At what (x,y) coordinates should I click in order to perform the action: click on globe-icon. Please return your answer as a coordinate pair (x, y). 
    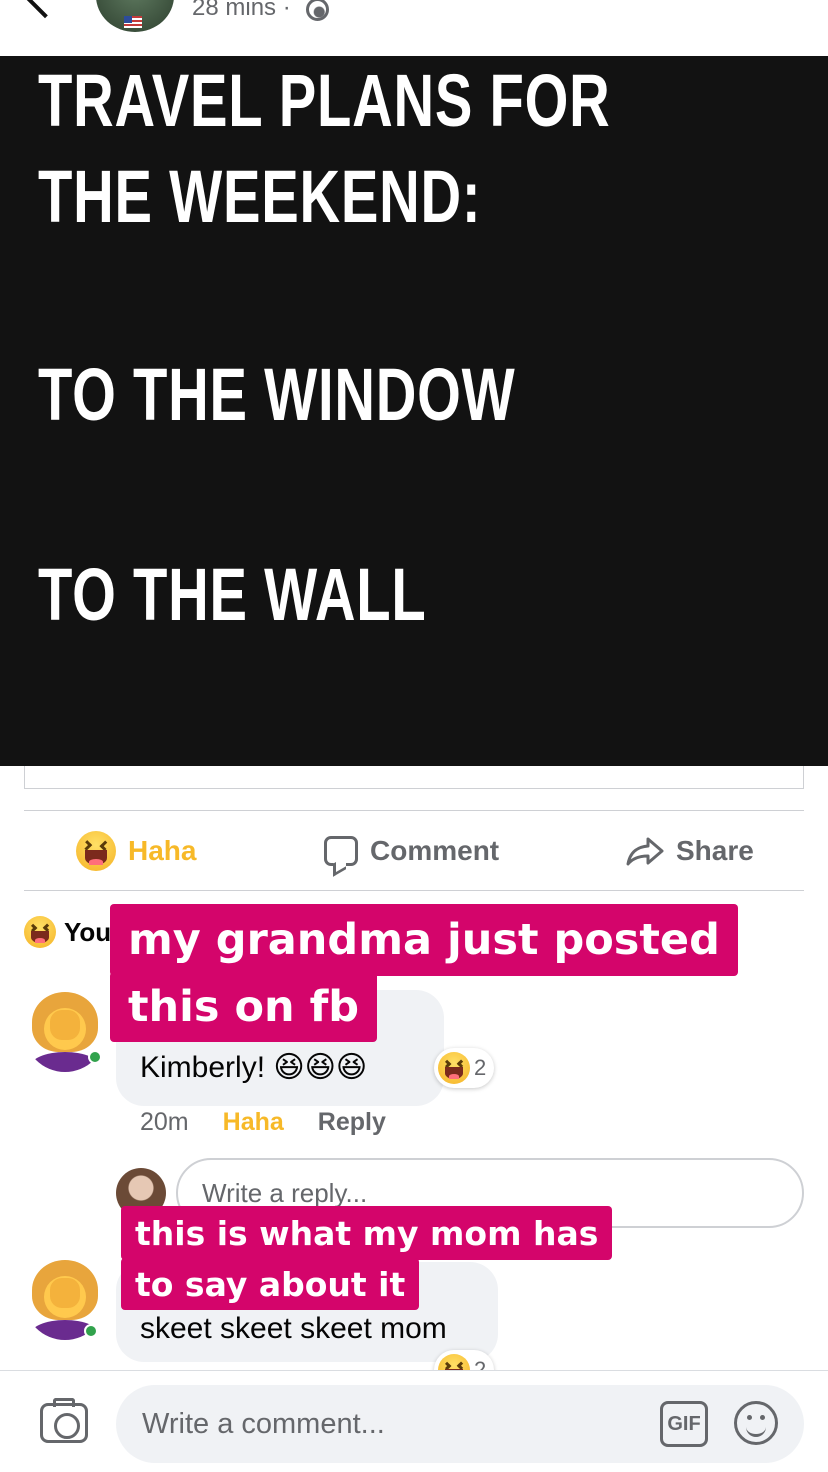
    Looking at the image, I should click on (317, 10).